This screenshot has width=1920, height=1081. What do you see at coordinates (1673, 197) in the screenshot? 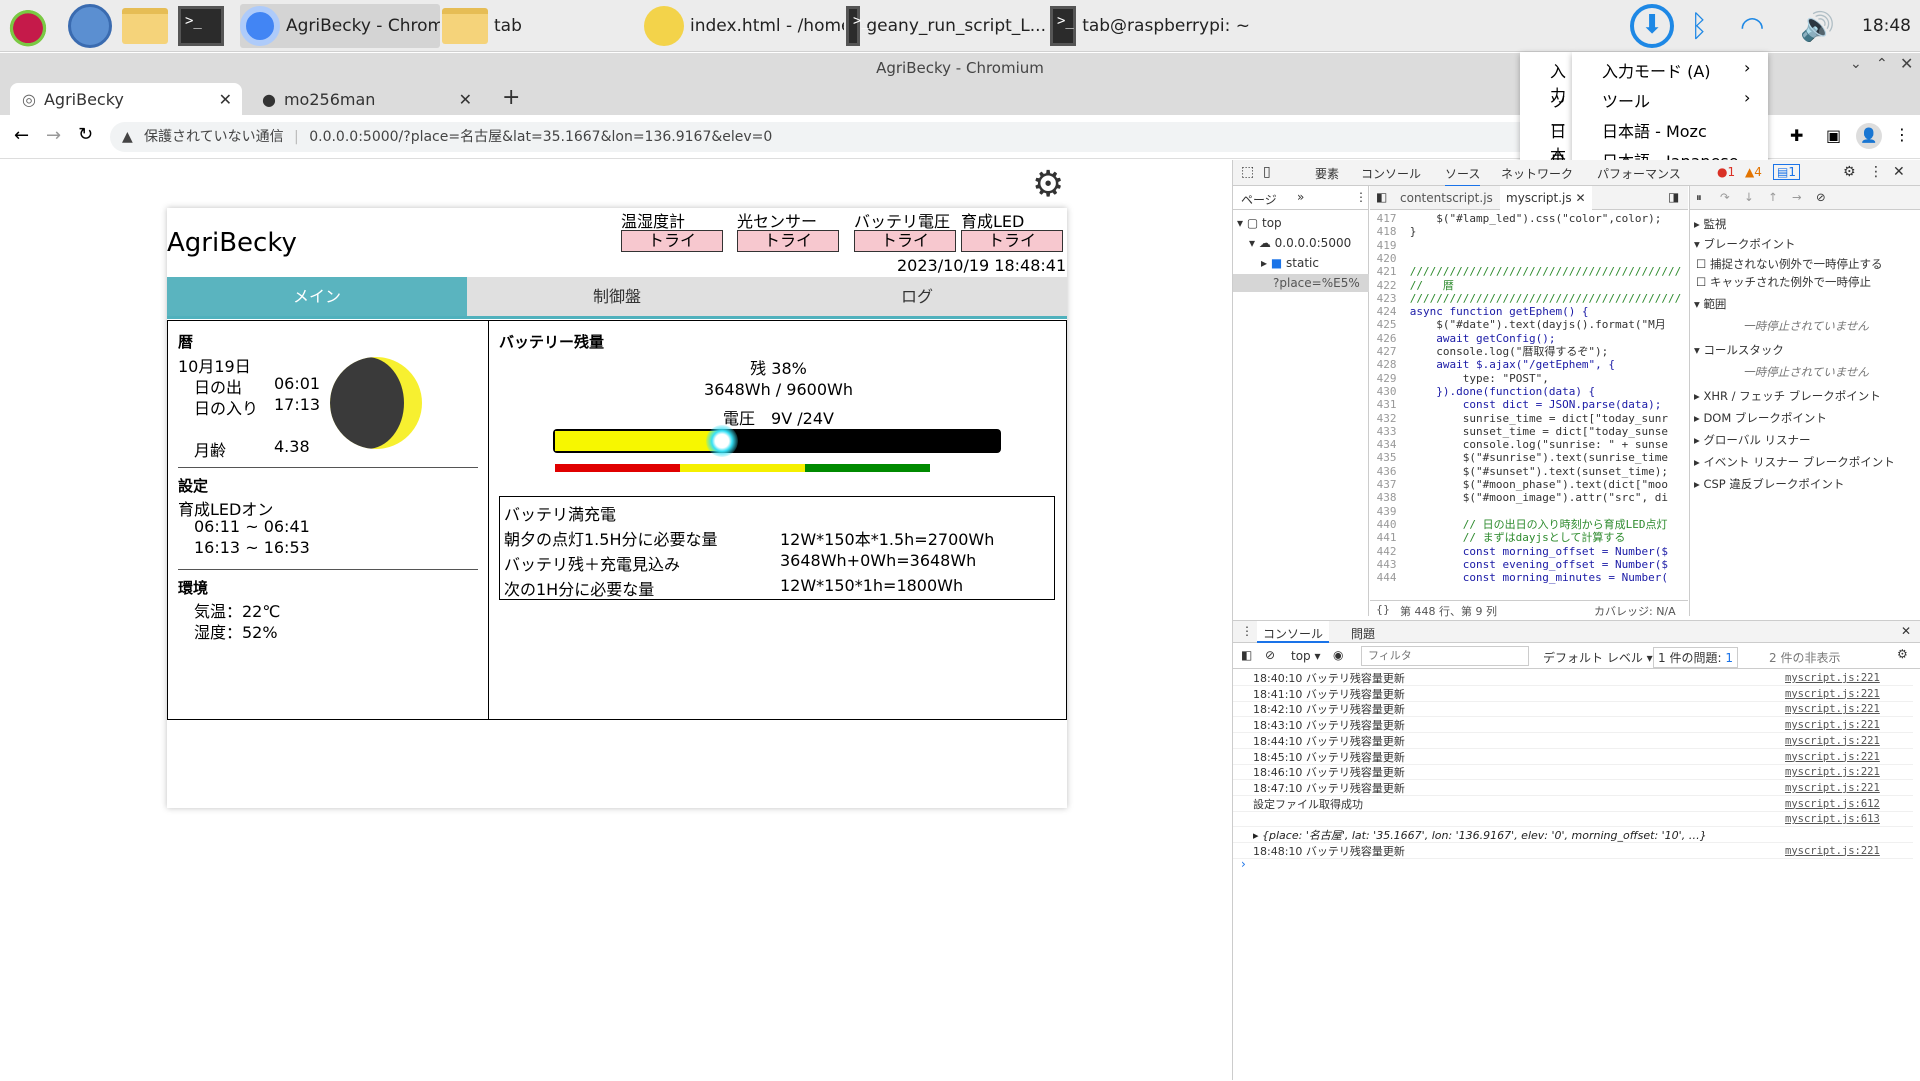
I see `toggle-debugger-icon: ◨` at bounding box center [1673, 197].